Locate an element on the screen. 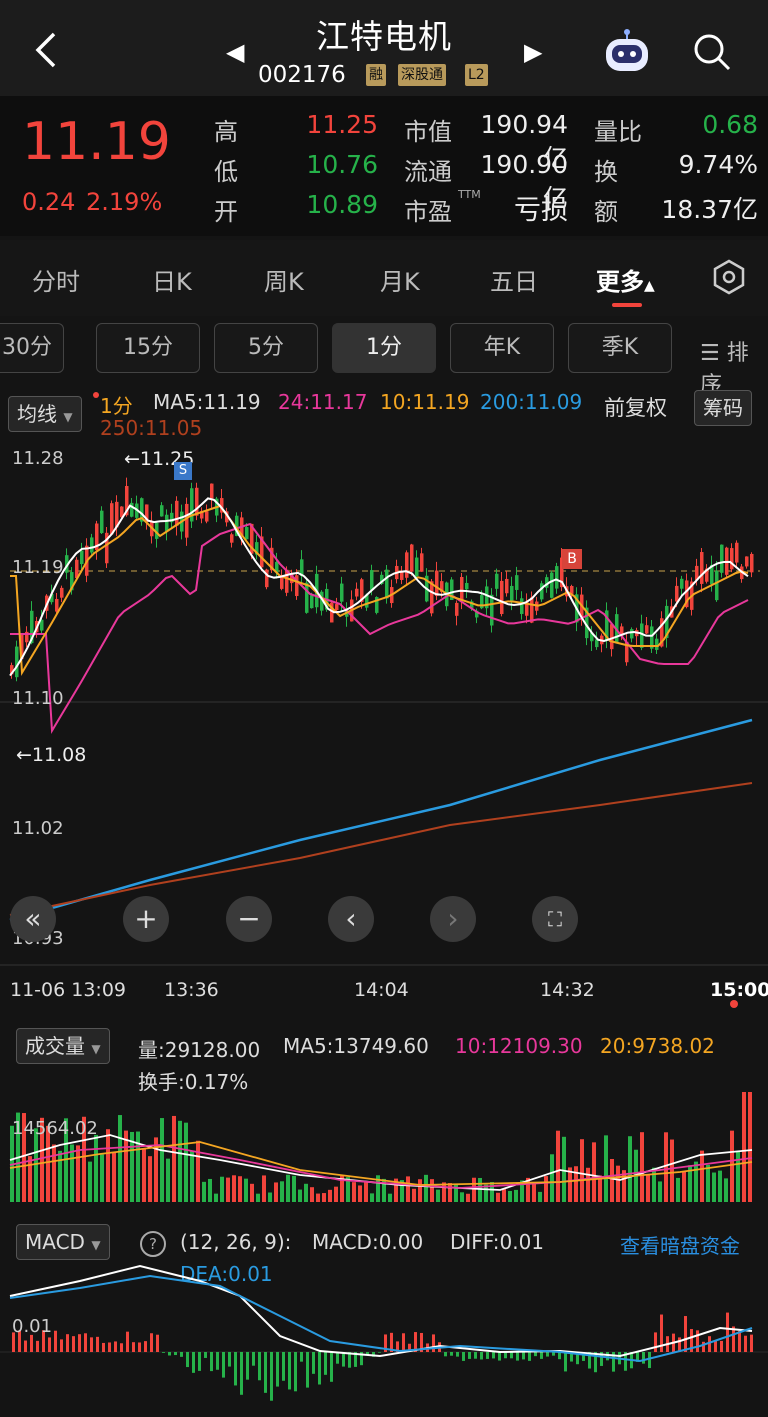  macd-indicator-selector: MACD ▼ is located at coordinates (63, 1242).